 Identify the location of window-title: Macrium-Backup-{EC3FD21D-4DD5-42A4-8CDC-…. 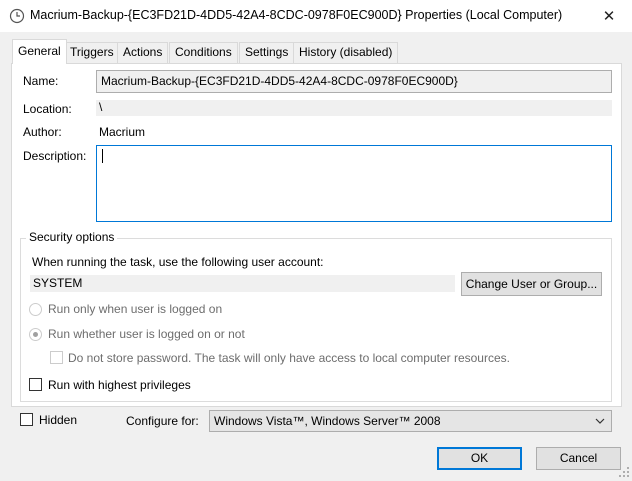
(296, 15).